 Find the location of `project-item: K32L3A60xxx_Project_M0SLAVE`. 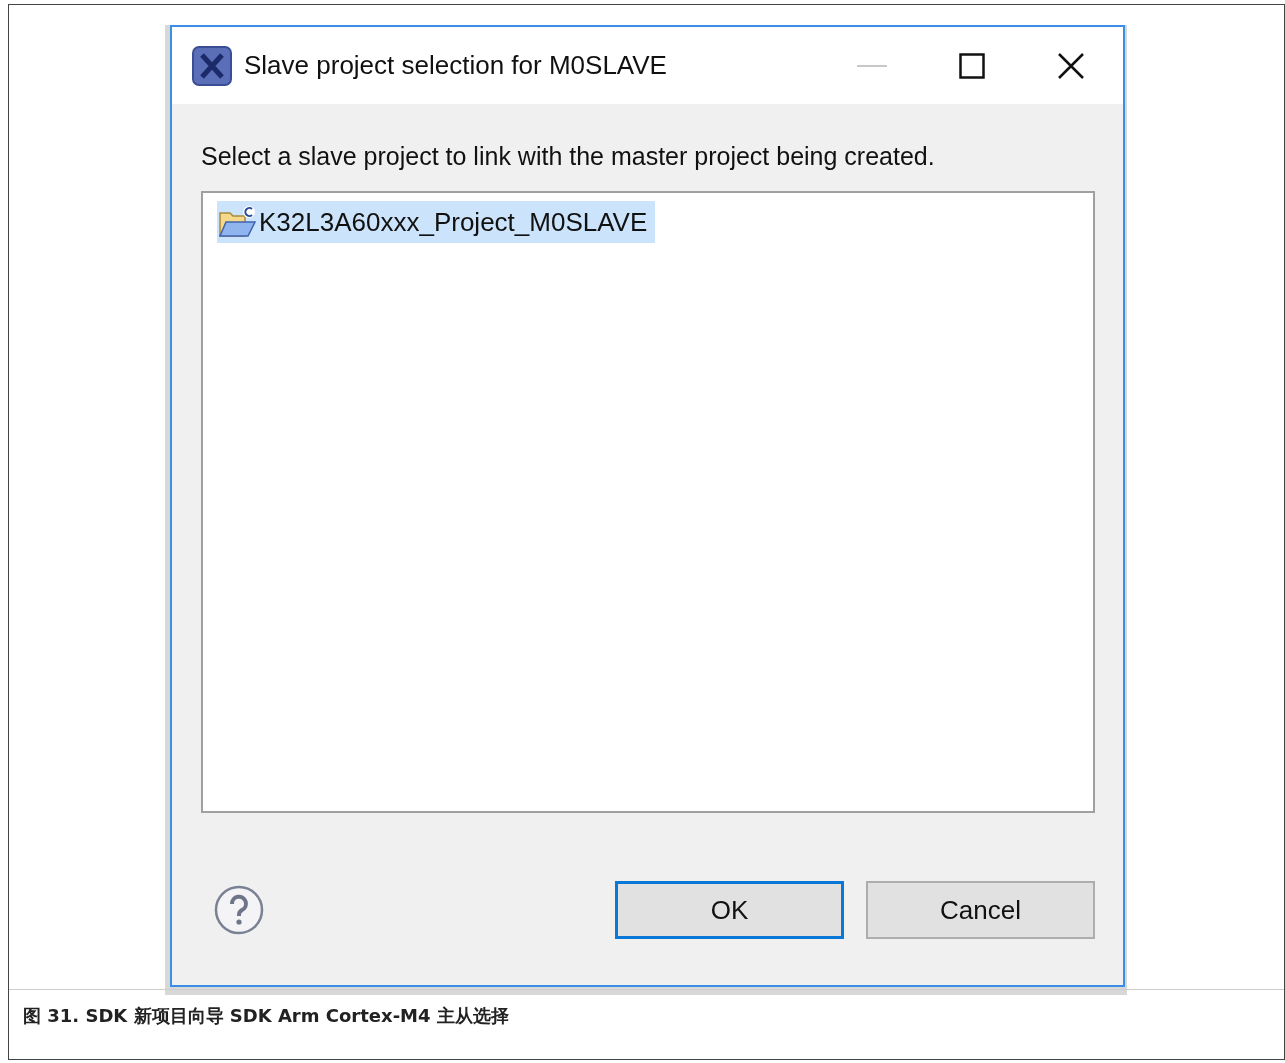

project-item: K32L3A60xxx_Project_M0SLAVE is located at coordinates (436, 222).